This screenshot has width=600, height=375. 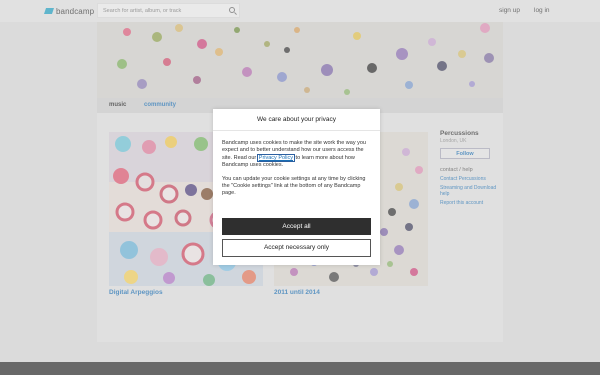 I want to click on accept-necessary-button: Accept necessary only, so click(x=296, y=248).